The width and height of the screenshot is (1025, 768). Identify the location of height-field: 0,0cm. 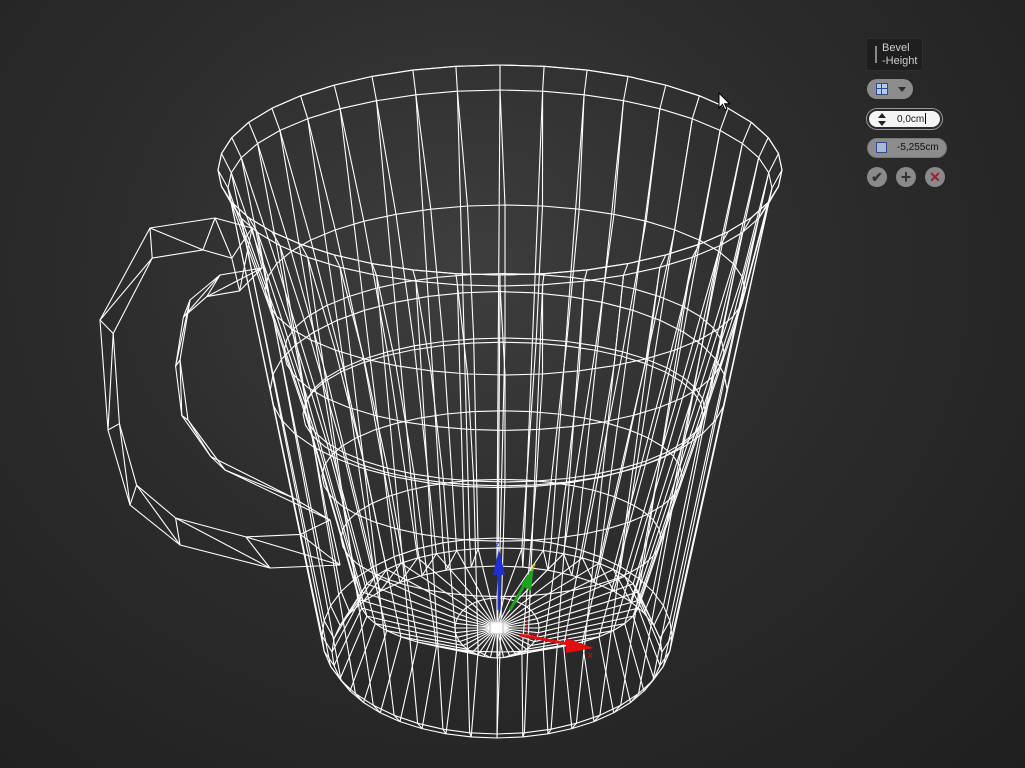
(904, 119).